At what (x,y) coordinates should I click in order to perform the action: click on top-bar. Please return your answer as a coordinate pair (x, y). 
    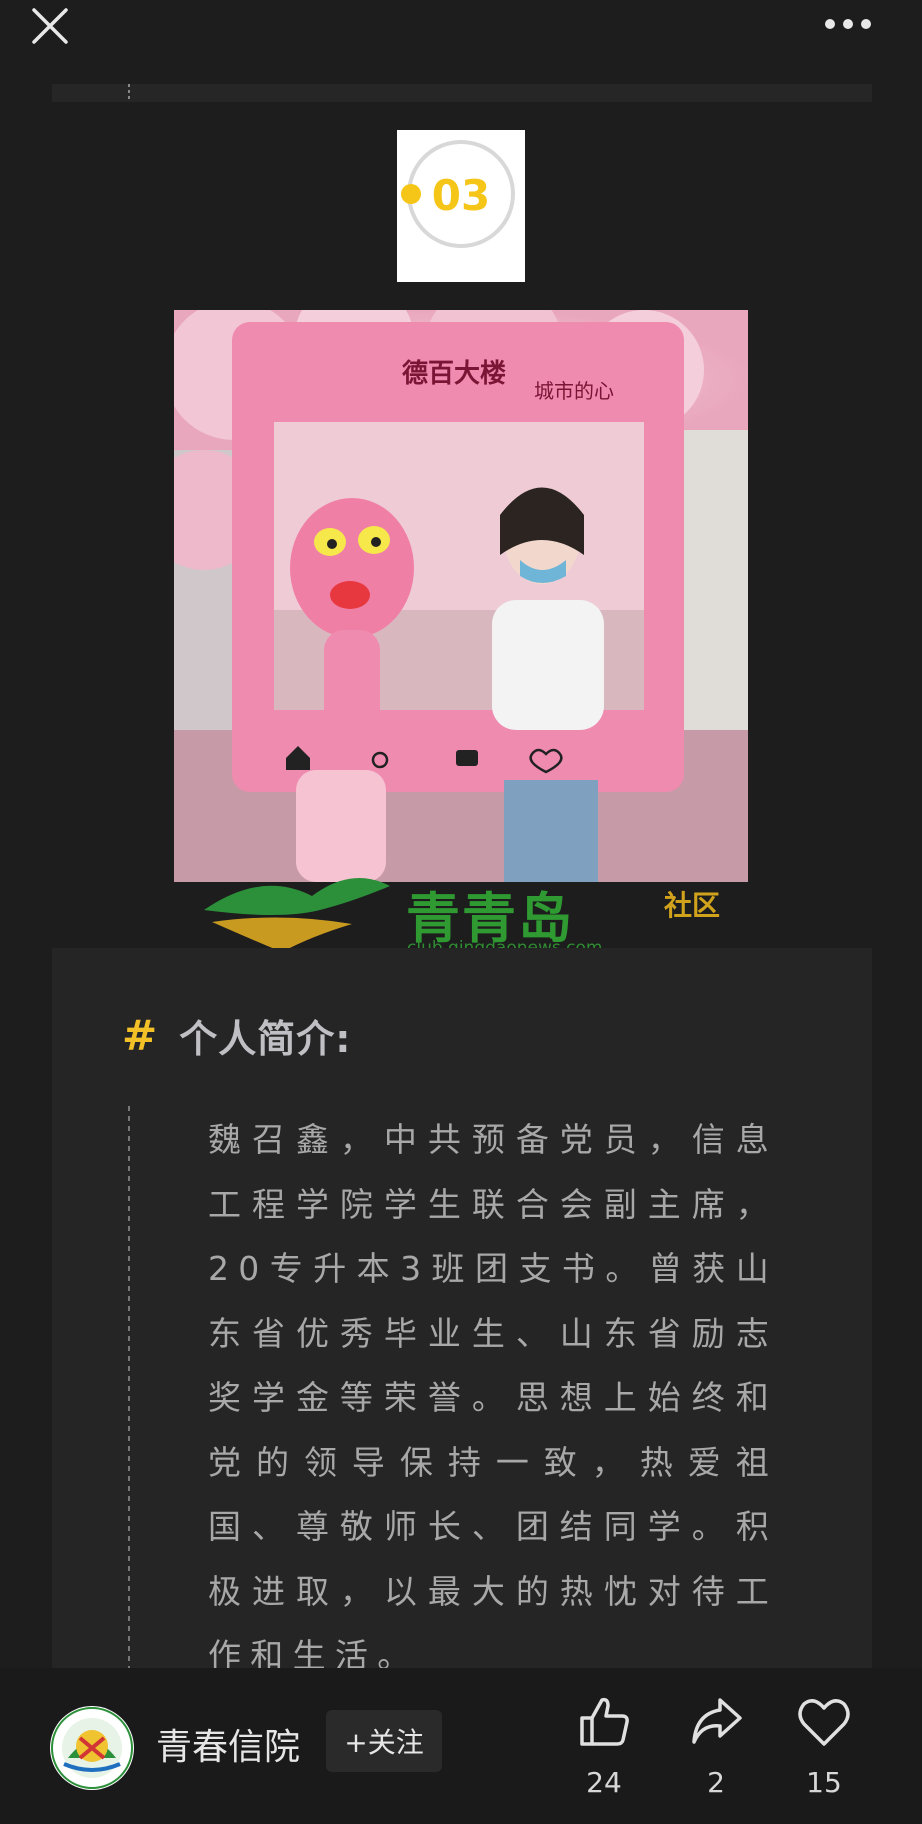
    Looking at the image, I should click on (461, 30).